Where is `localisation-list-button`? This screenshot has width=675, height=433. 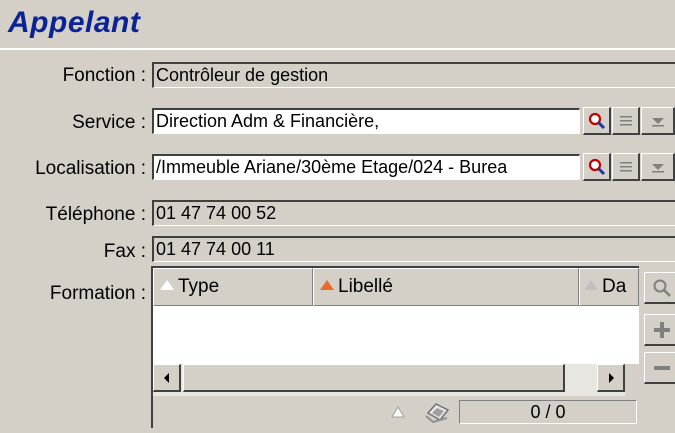 localisation-list-button is located at coordinates (626, 167).